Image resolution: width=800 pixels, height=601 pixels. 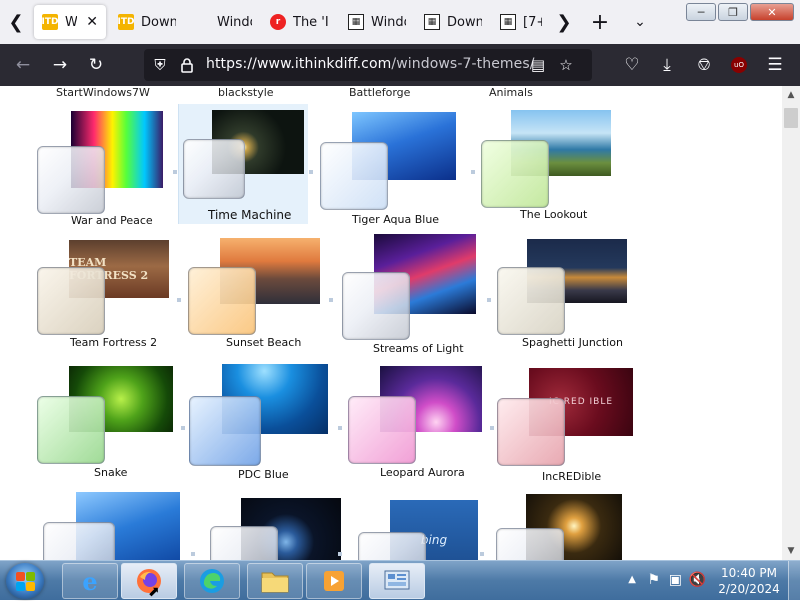 What do you see at coordinates (16, 22) in the screenshot?
I see `scroll-tabs-left-icon: ❮` at bounding box center [16, 22].